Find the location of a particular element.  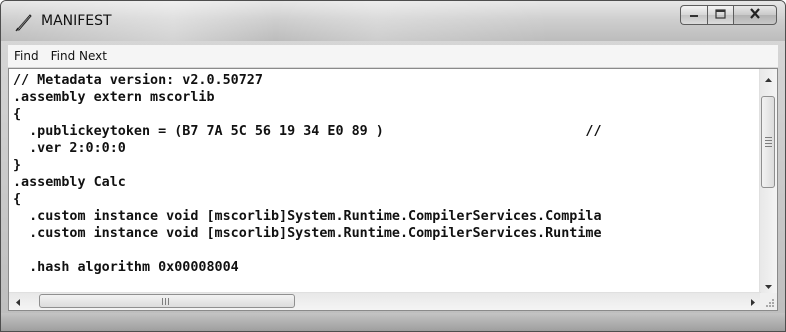

title-bar: MANIFEST is located at coordinates (393, 21).